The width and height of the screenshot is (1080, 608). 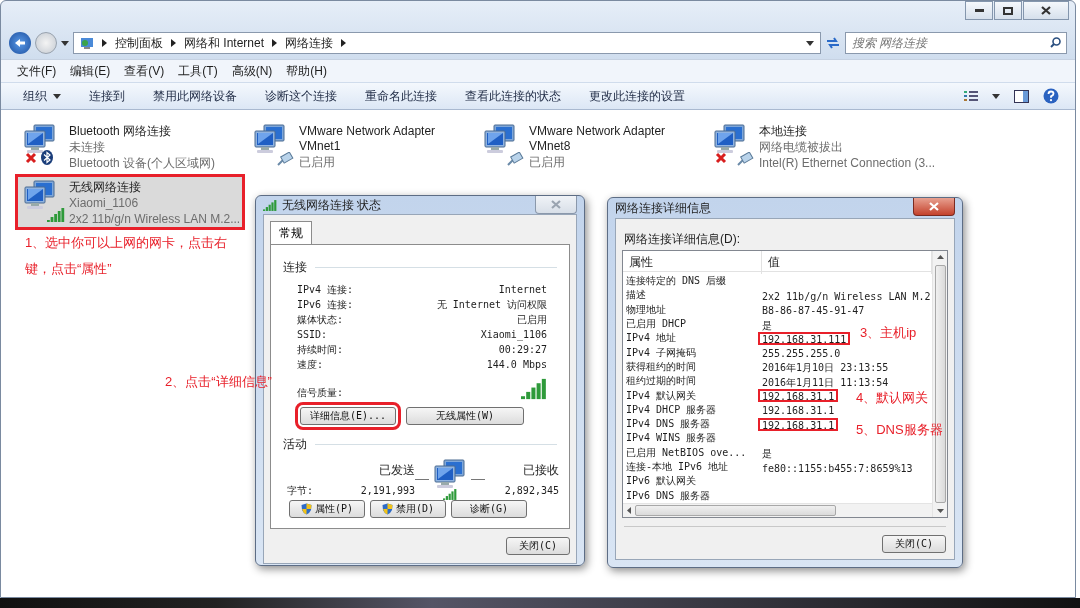 What do you see at coordinates (42, 96) in the screenshot?
I see `toolbar-button: 组织` at bounding box center [42, 96].